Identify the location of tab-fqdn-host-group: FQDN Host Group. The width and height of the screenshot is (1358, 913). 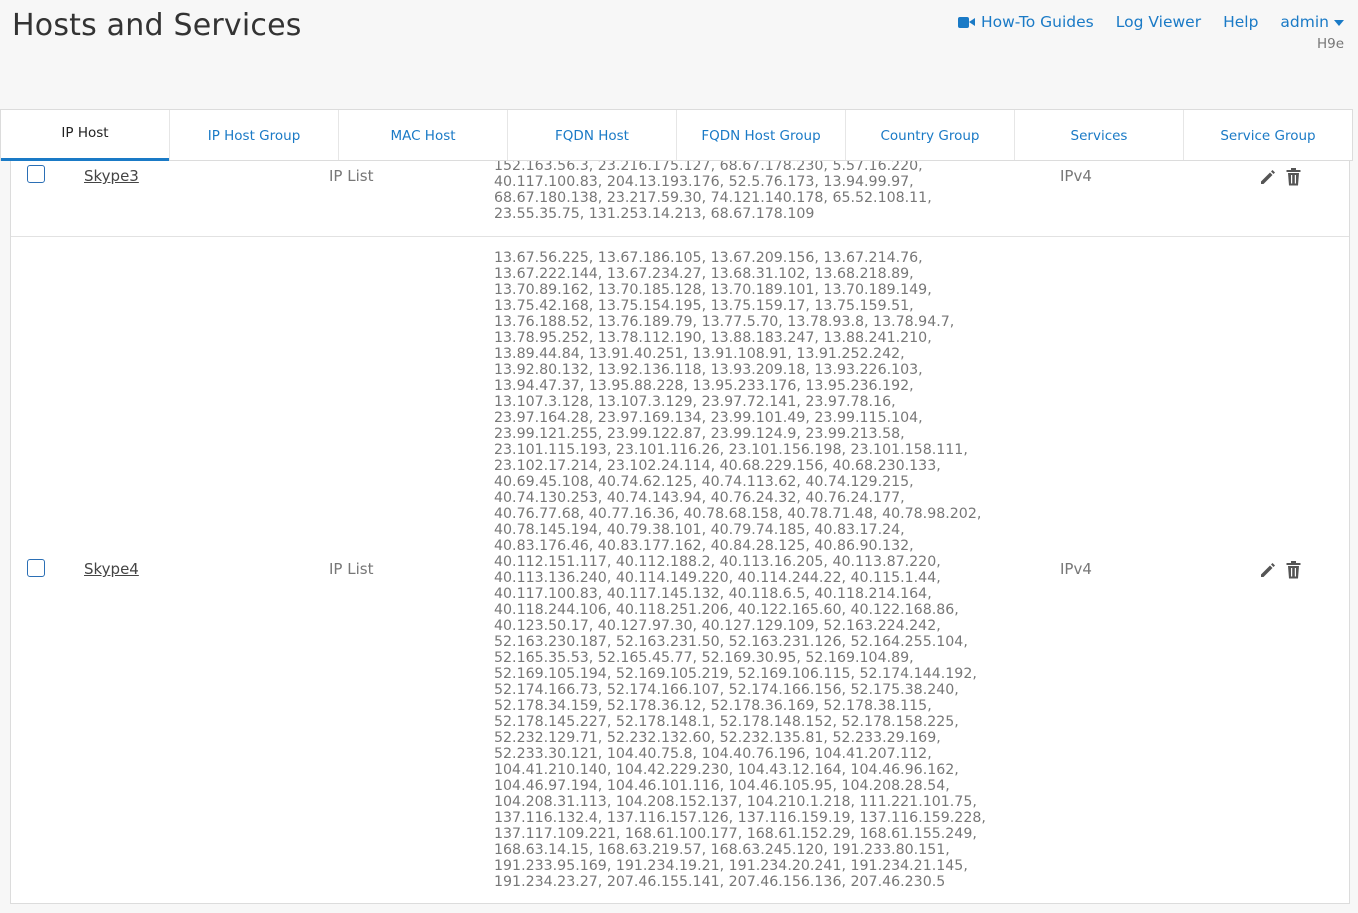
(760, 135).